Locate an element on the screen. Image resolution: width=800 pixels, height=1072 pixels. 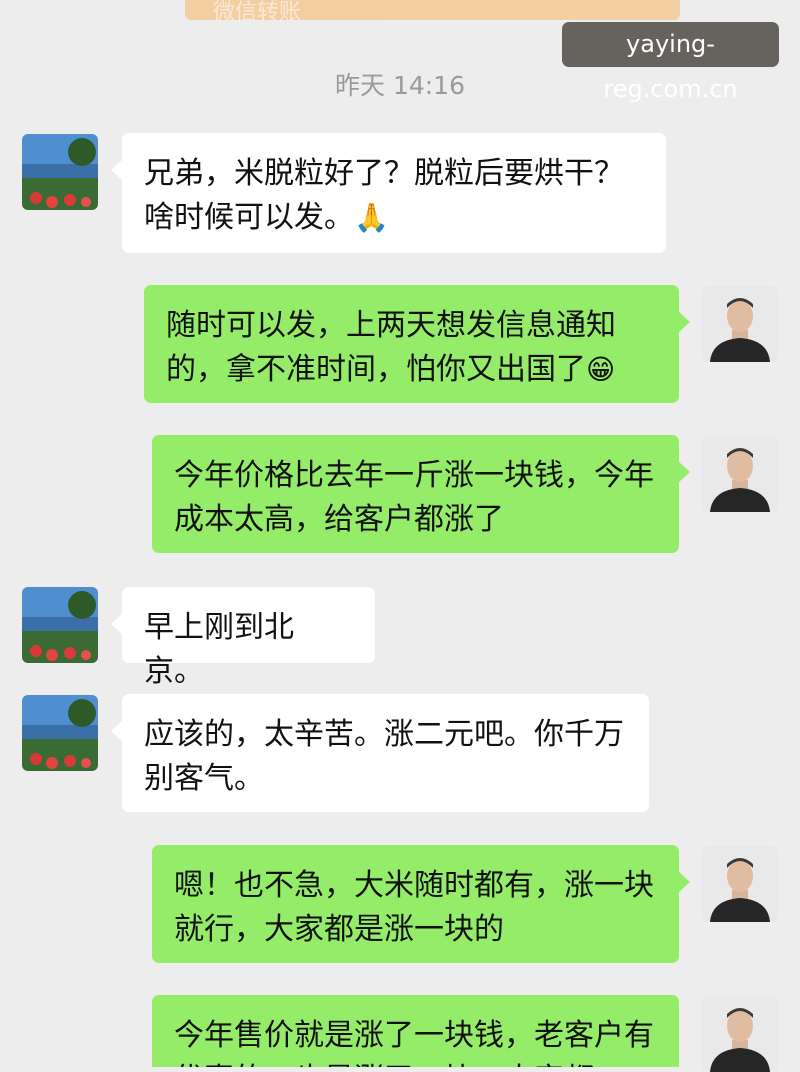
transfer-card: 微信转账 is located at coordinates (432, 12).